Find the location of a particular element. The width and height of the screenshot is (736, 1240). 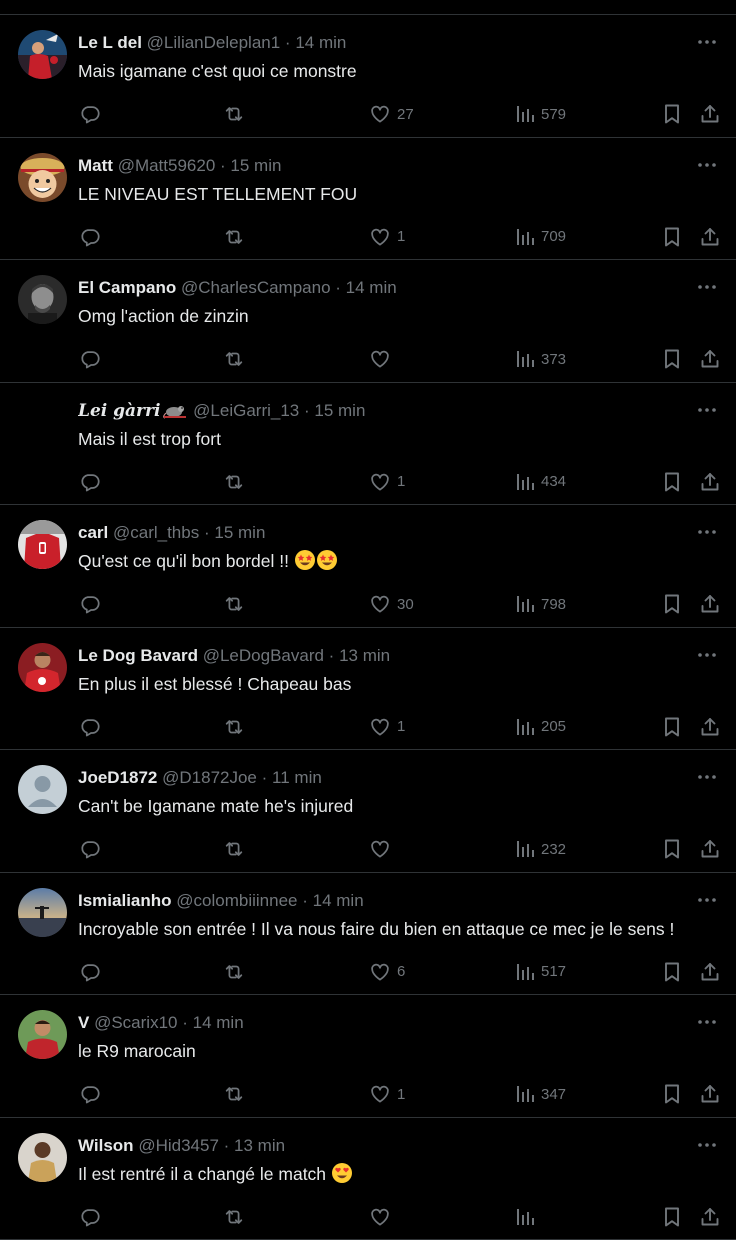

user-handle: @colombiiinnee is located at coordinates (236, 900).